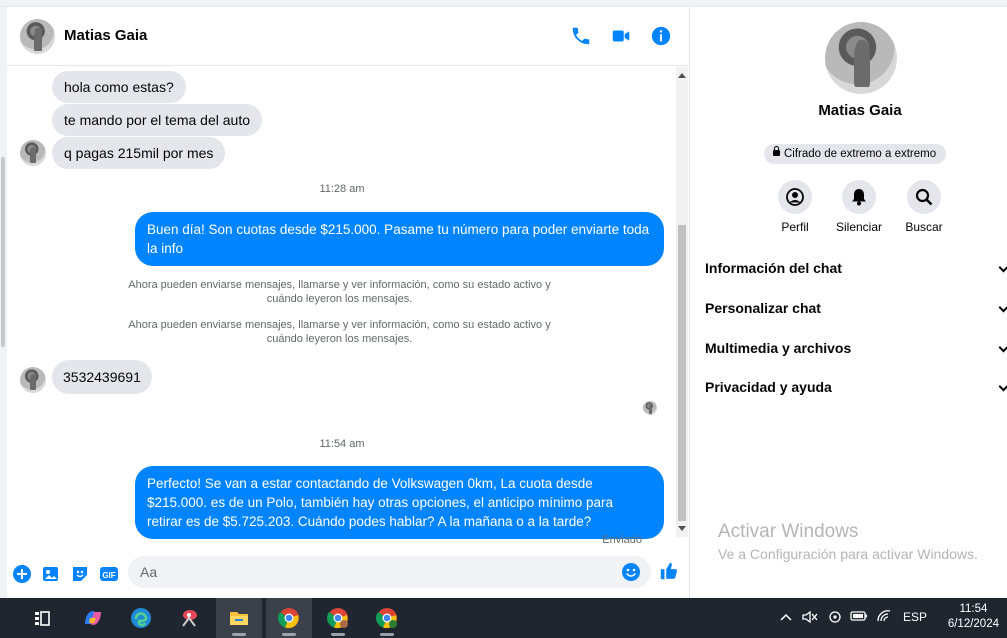 This screenshot has width=1007, height=638. Describe the element at coordinates (157, 120) in the screenshot. I see `incoming-message: te mando por el tema del auto` at that location.